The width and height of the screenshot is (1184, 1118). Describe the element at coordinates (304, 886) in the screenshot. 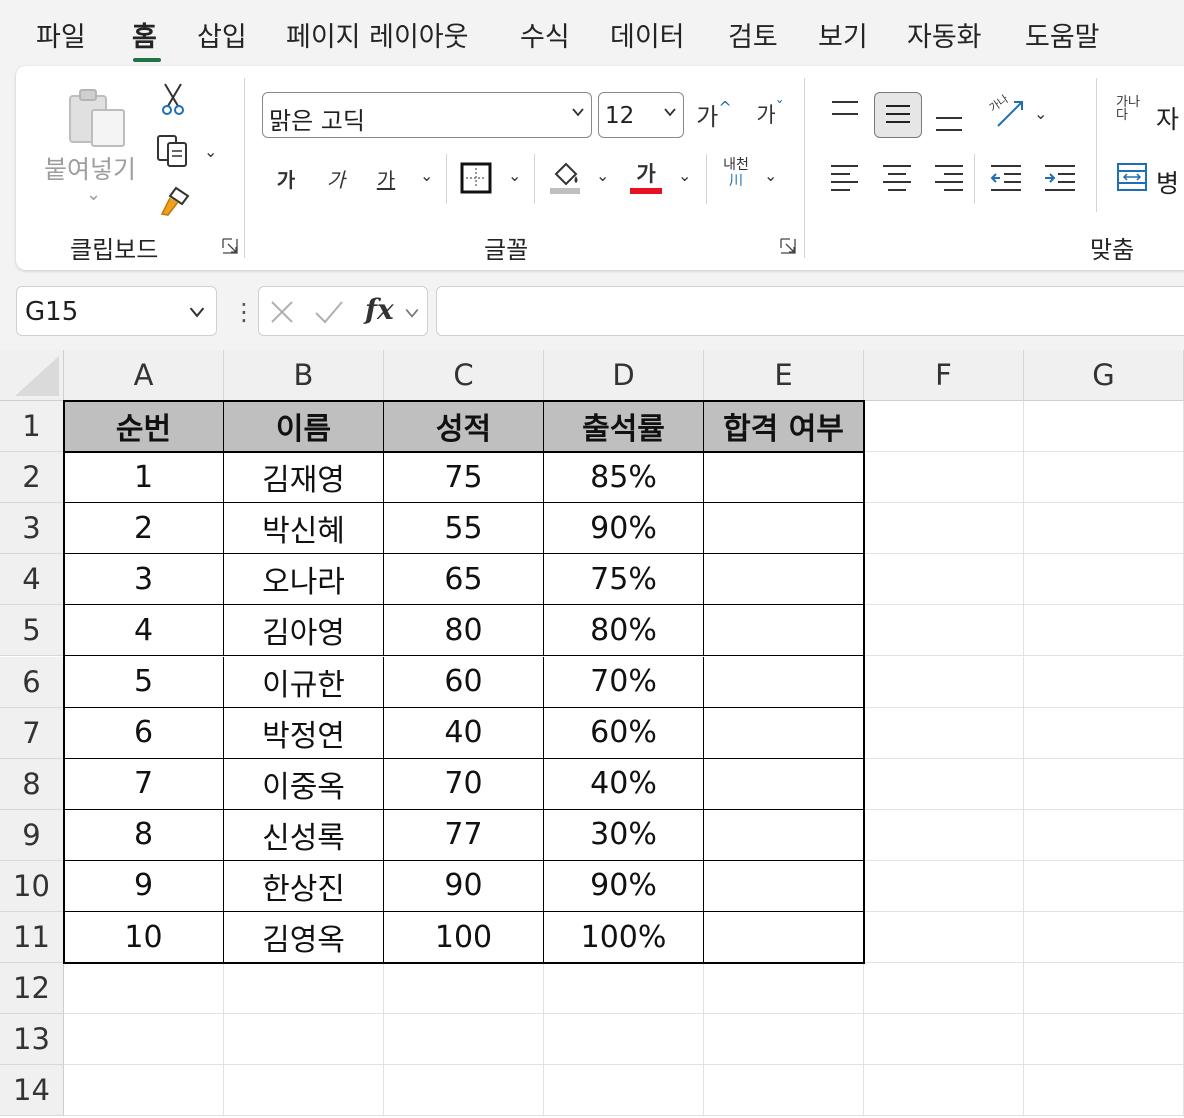

I see `cell-b10: 한상진` at that location.